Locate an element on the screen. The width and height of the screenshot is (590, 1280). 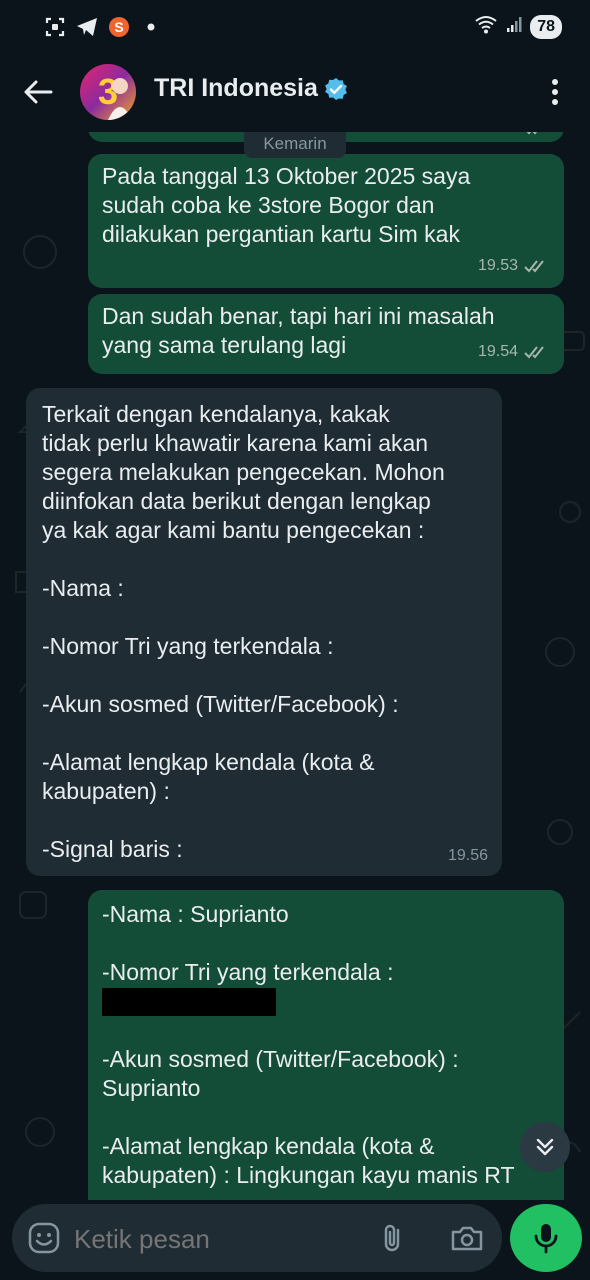
signal-icon is located at coordinates (514, 26).